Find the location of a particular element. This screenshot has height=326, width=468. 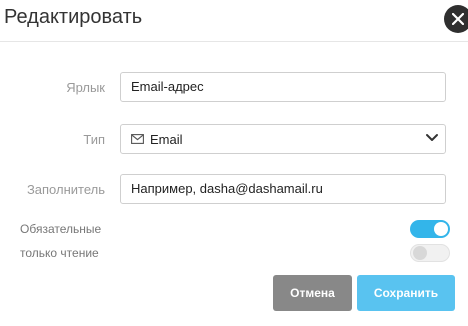

label-field is located at coordinates (283, 87).